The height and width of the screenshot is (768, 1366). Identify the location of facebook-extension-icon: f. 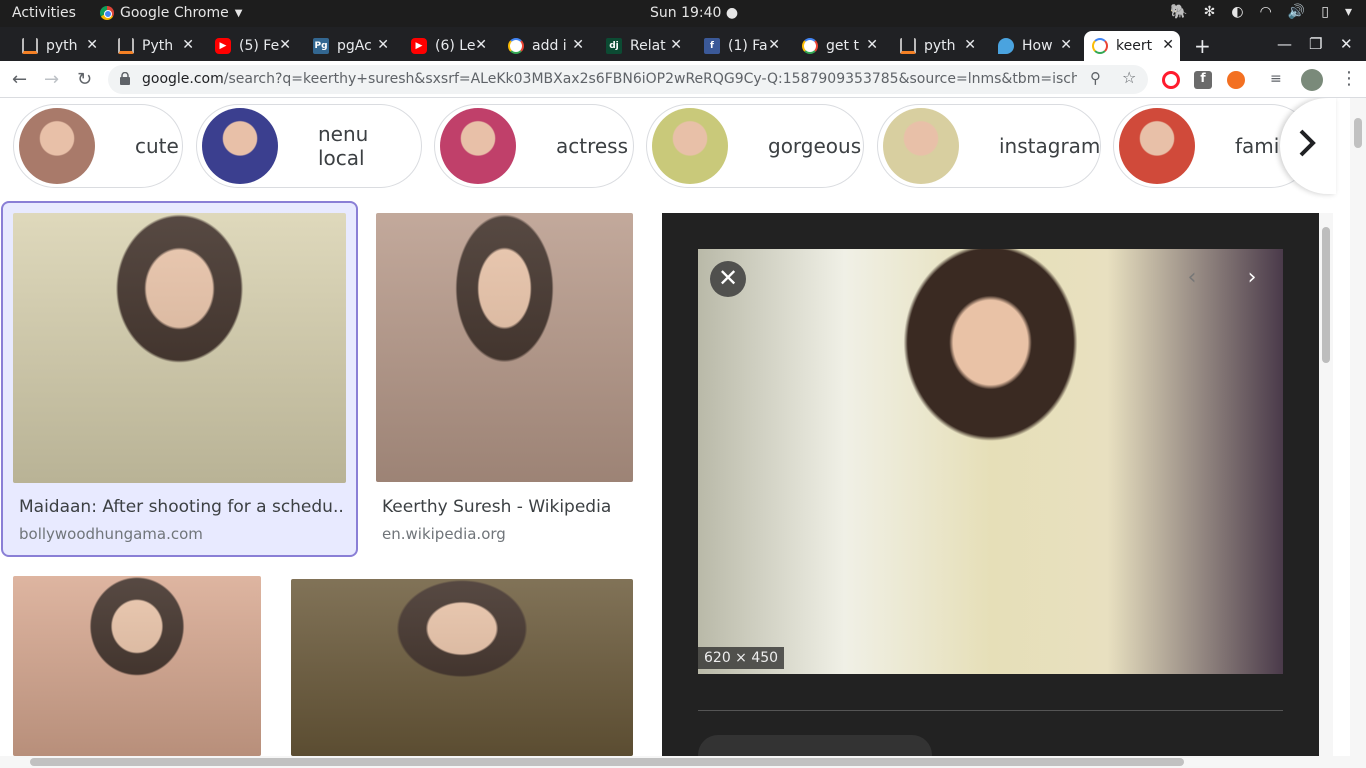
(1203, 80).